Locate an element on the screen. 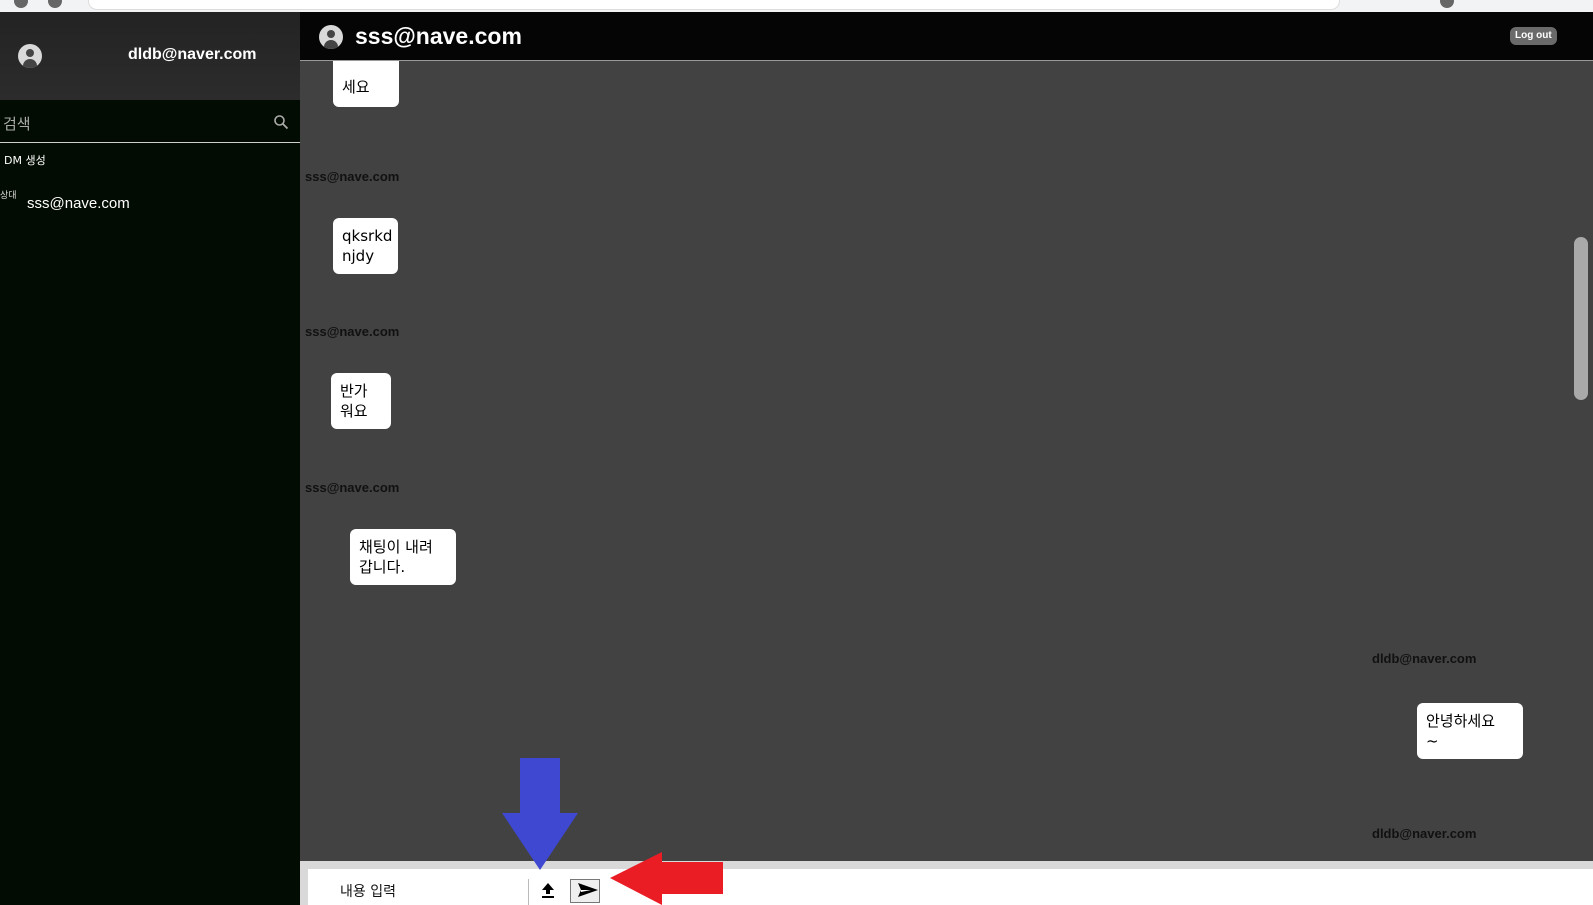  upload-icon is located at coordinates (548, 890).